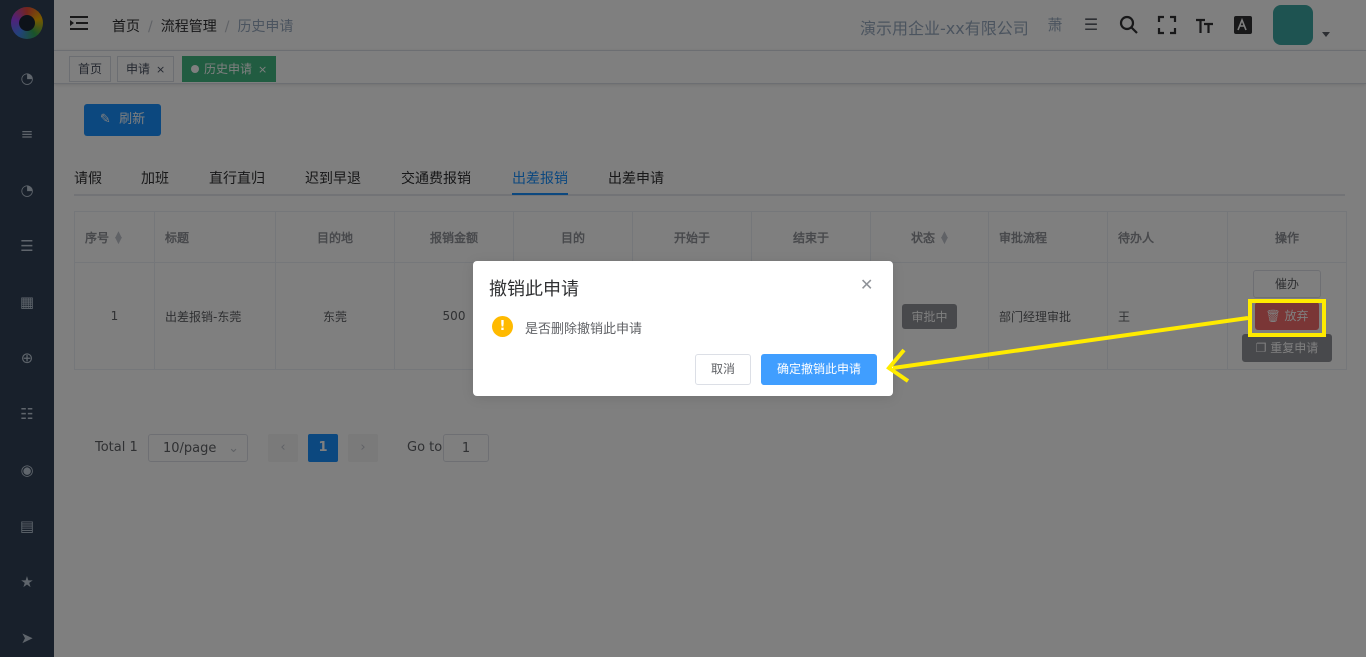 This screenshot has height=657, width=1366. Describe the element at coordinates (584, 329) in the screenshot. I see `dialog-message: 是否删除撤销此申请` at that location.